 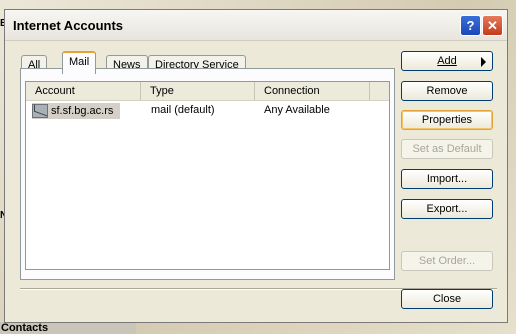 I want to click on account-cell: sf.sf.bg.ac.rs, so click(x=76, y=111).